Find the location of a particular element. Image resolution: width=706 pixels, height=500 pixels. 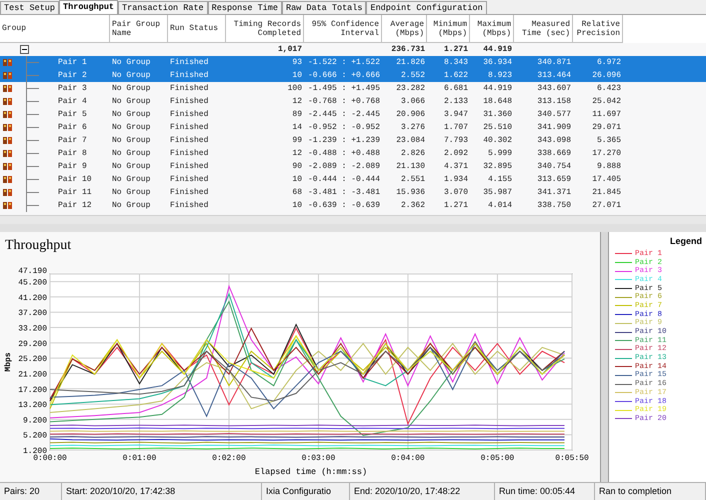

tab: Throughput is located at coordinates (88, 7).